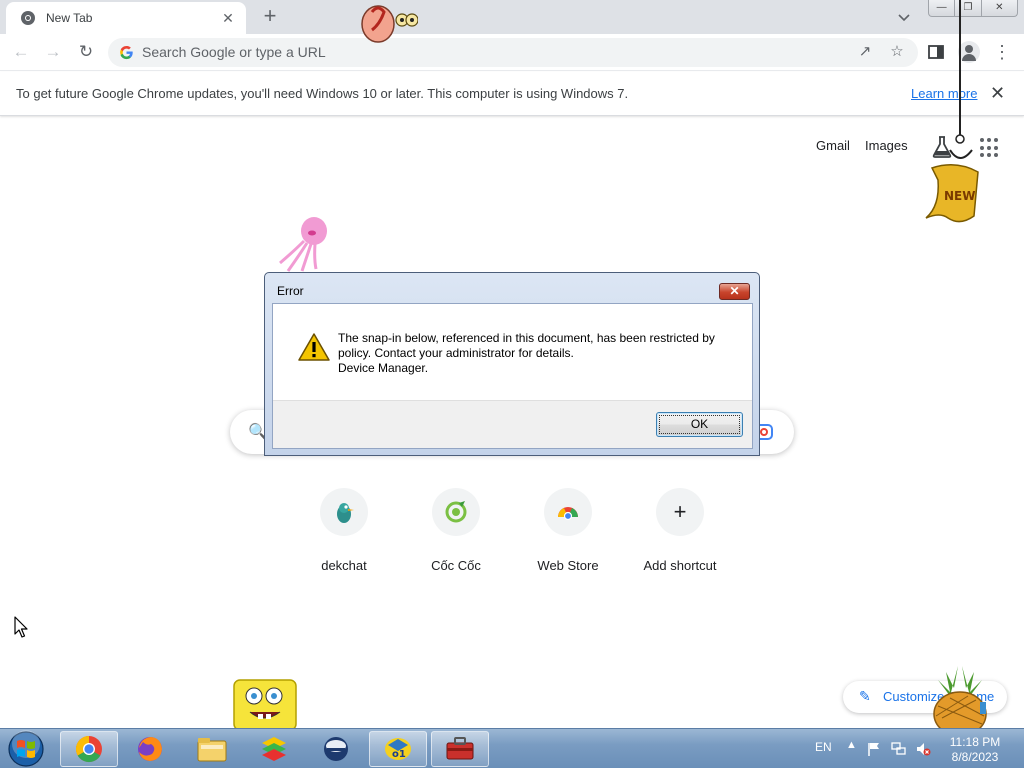  What do you see at coordinates (959, 196) in the screenshot?
I see `svg-text: NEW` at bounding box center [959, 196].